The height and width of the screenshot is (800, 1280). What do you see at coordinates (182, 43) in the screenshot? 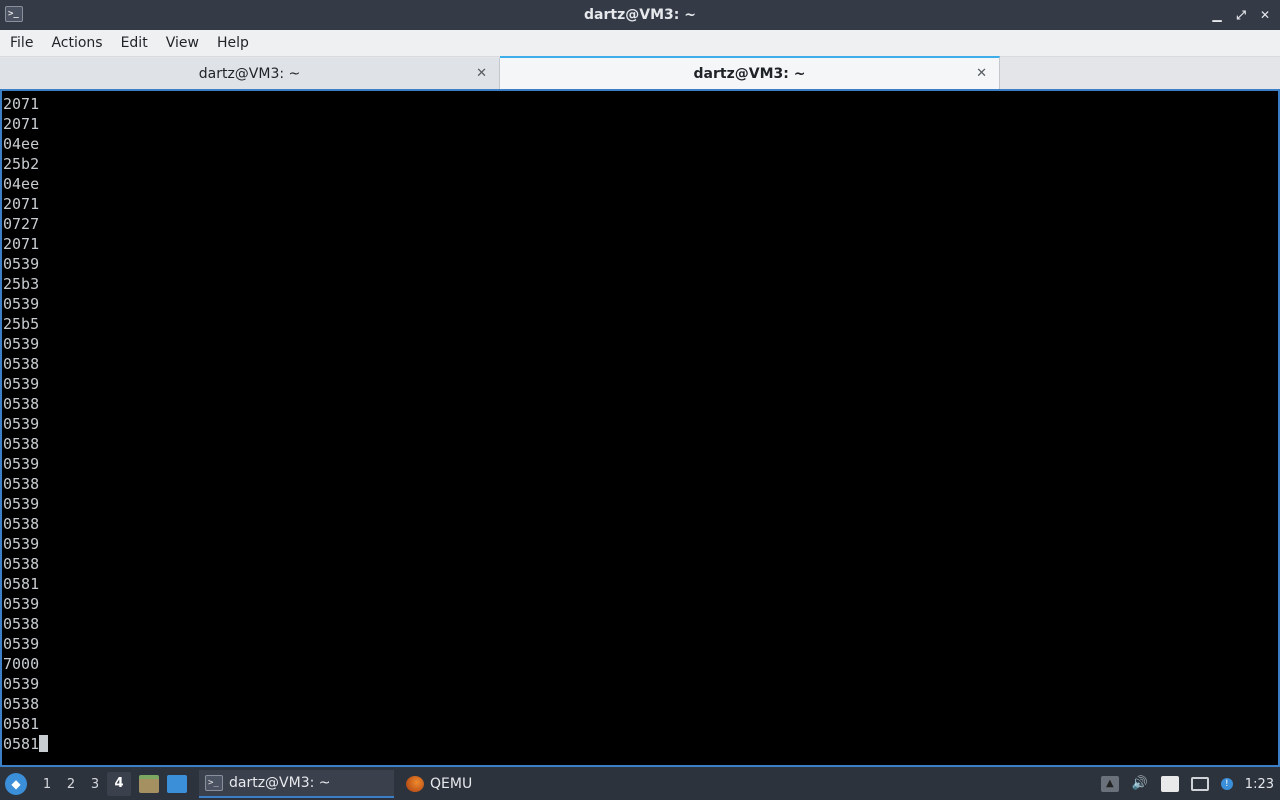
I see `menu-view: View` at bounding box center [182, 43].